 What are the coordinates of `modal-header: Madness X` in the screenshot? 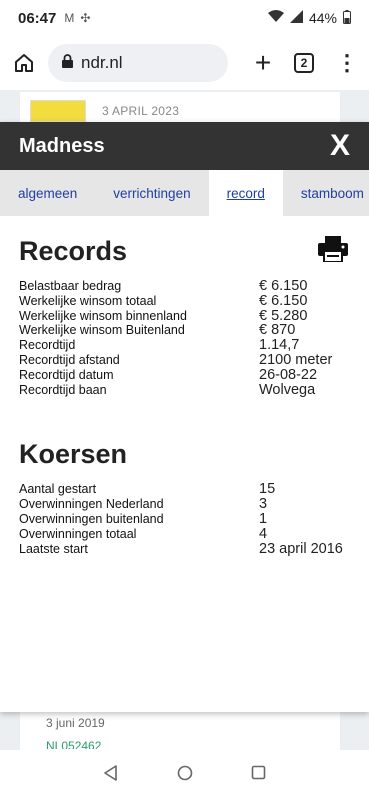 It's located at (184, 146).